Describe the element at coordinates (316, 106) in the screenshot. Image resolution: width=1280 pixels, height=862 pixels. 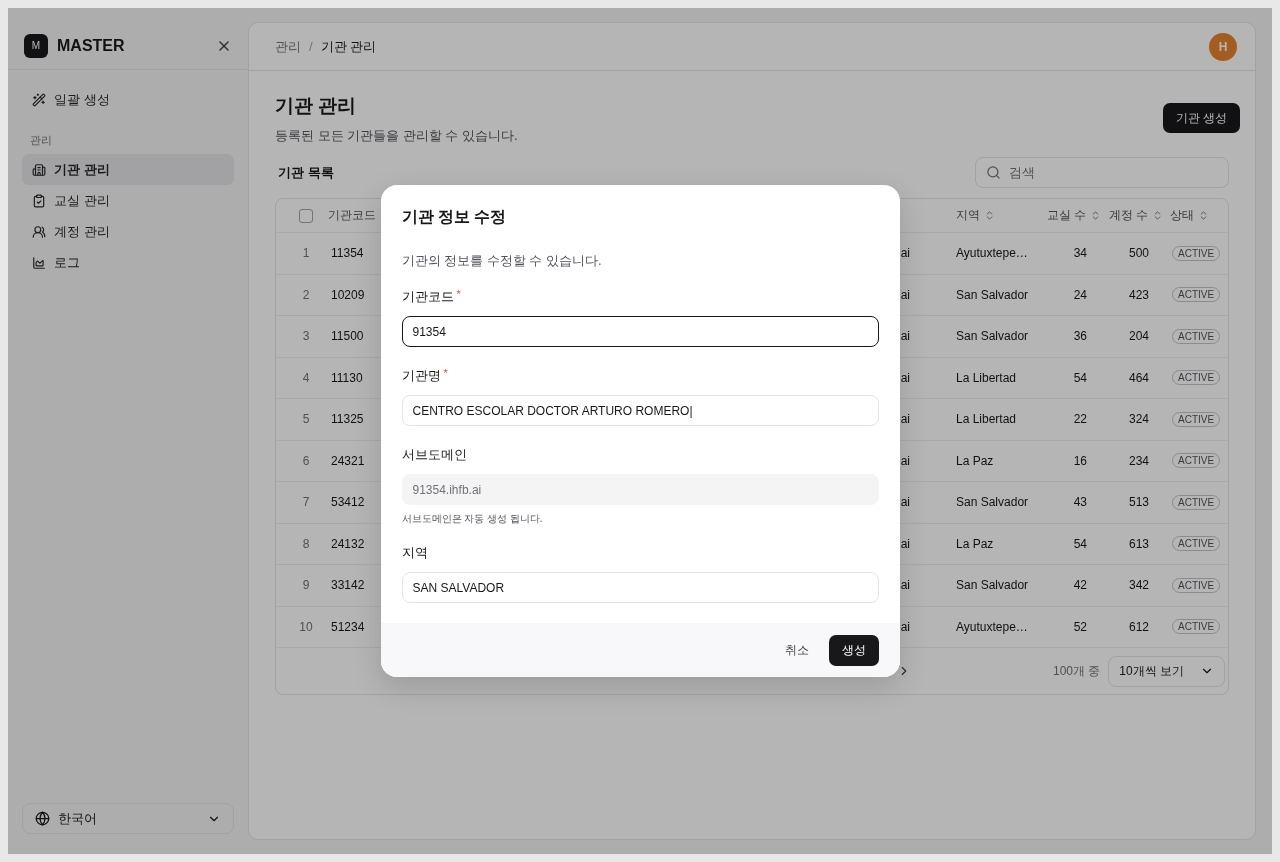
I see `page-title: 기관 관리` at that location.